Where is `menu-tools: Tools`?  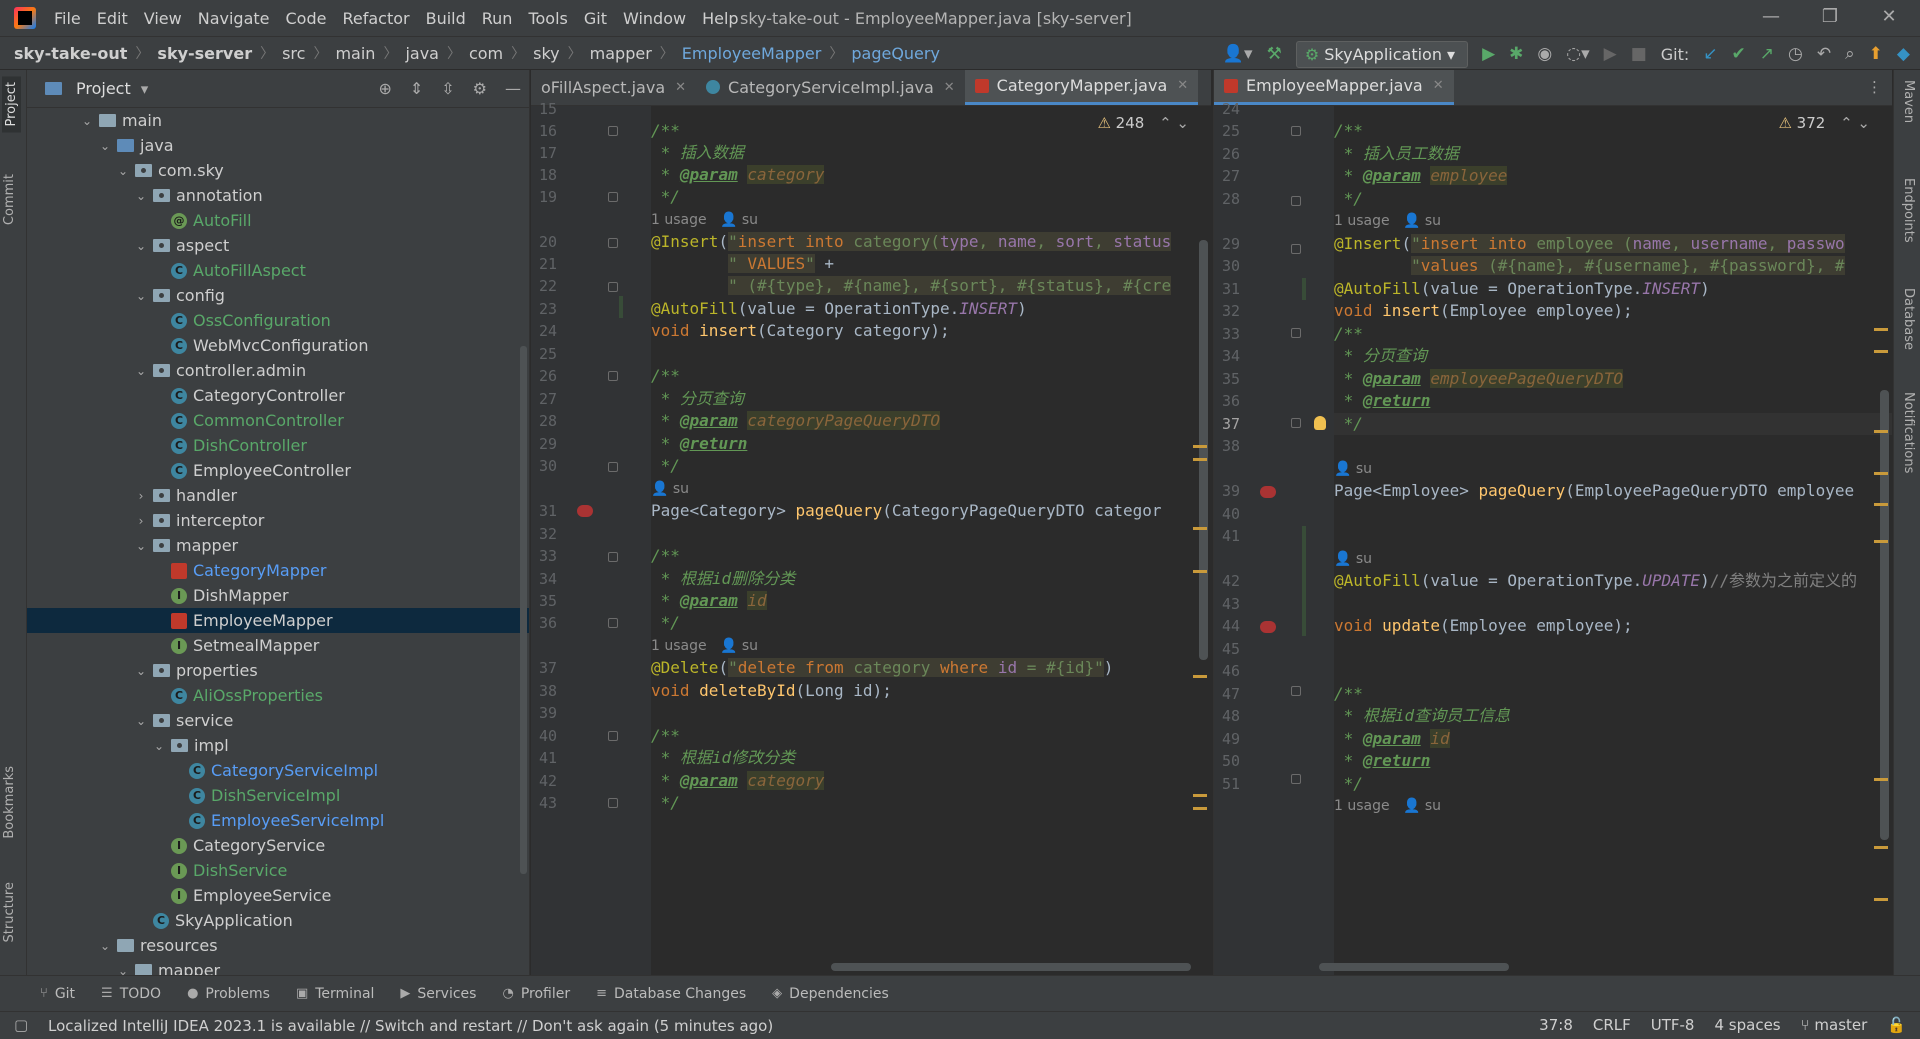 menu-tools: Tools is located at coordinates (547, 18).